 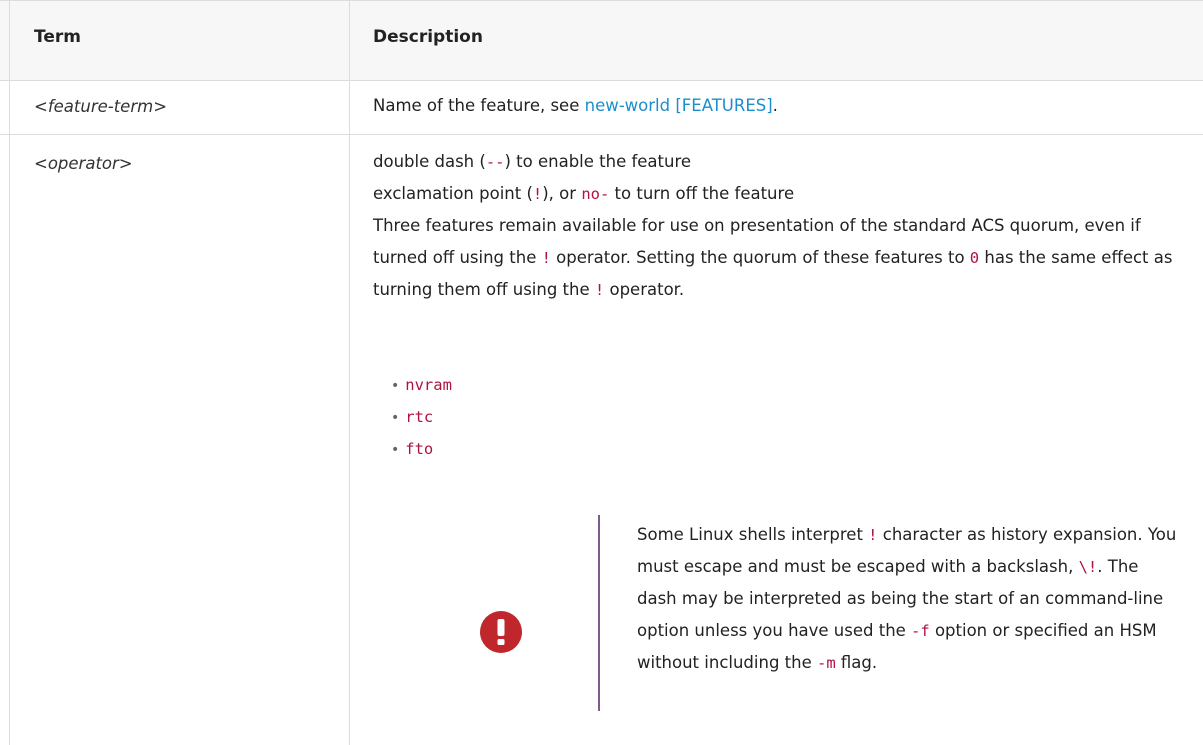 What do you see at coordinates (428, 37) in the screenshot?
I see `header-description: Description` at bounding box center [428, 37].